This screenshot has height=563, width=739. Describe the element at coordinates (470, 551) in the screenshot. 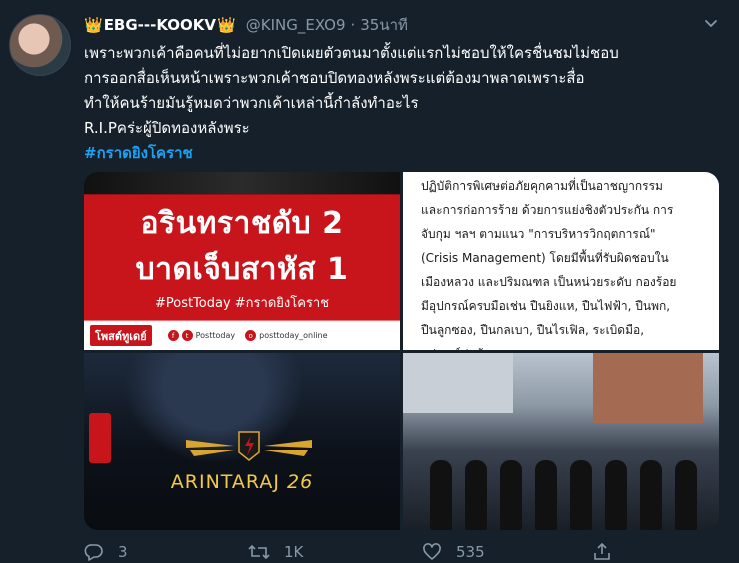

I see `like-count: 535` at that location.